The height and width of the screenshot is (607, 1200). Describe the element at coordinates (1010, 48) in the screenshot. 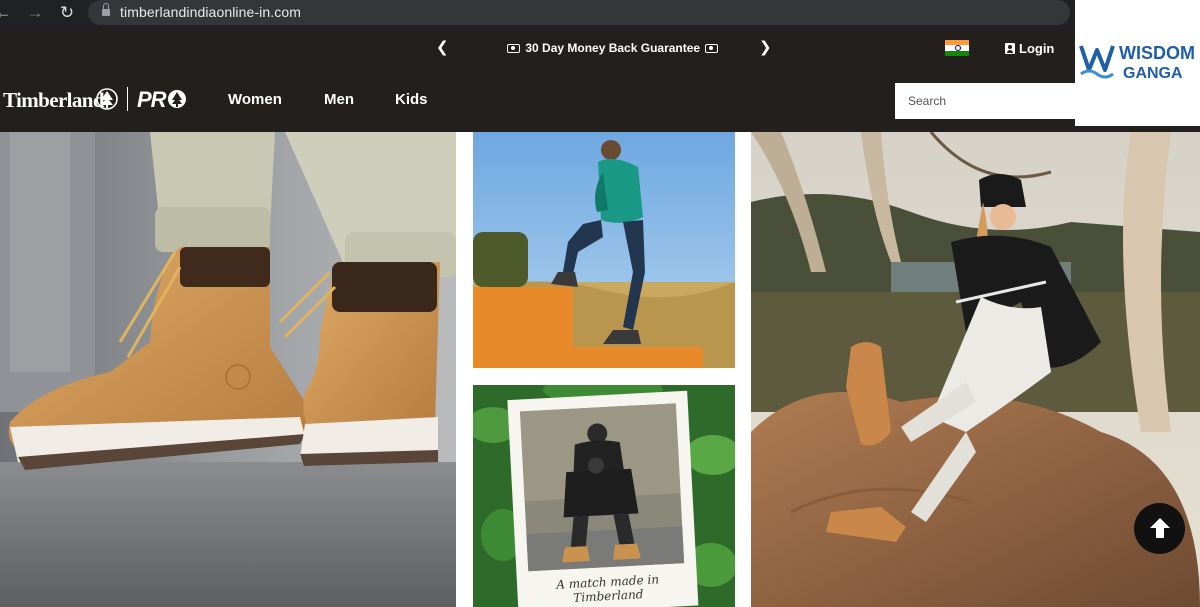

I see `user-icon` at that location.